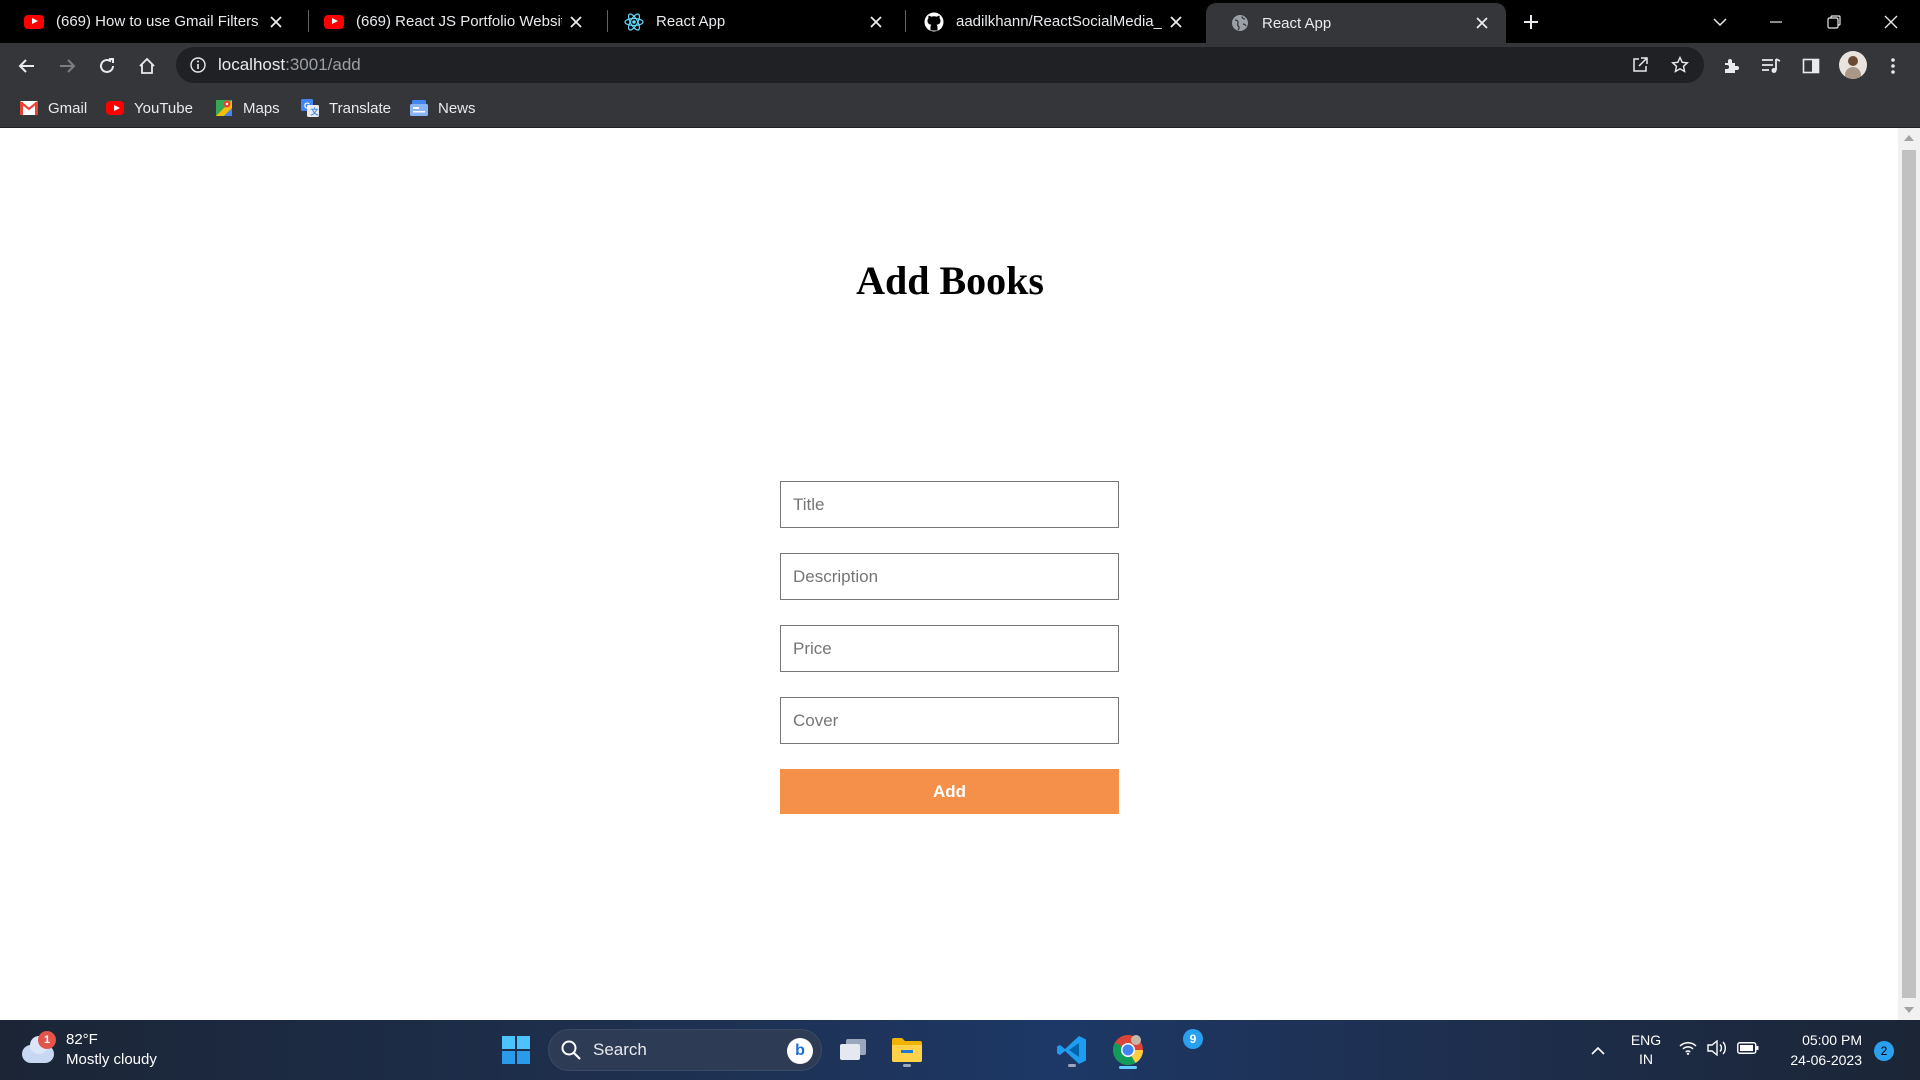 The width and height of the screenshot is (1920, 1080). What do you see at coordinates (685, 1050) in the screenshot?
I see `taskbar-search: Search b` at bounding box center [685, 1050].